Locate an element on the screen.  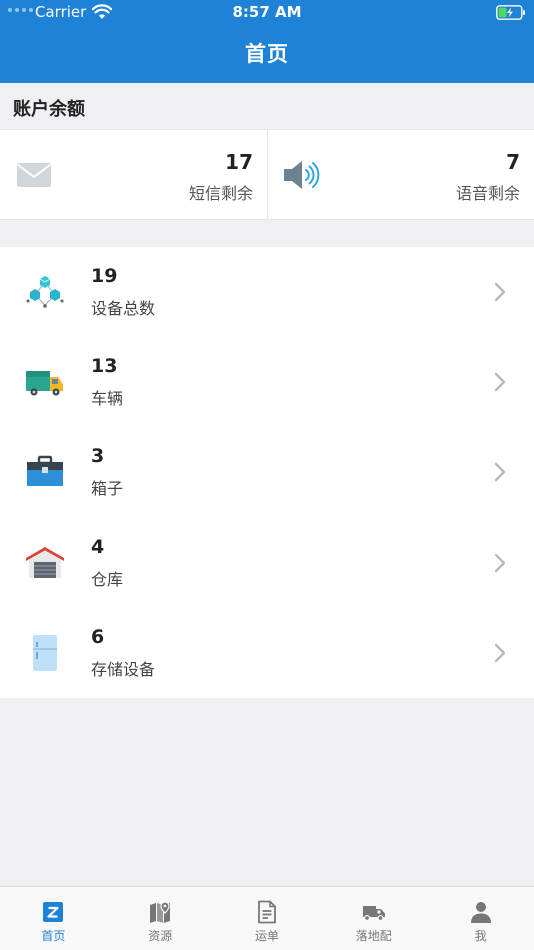
tab-resources: 资源 is located at coordinates (160, 918).